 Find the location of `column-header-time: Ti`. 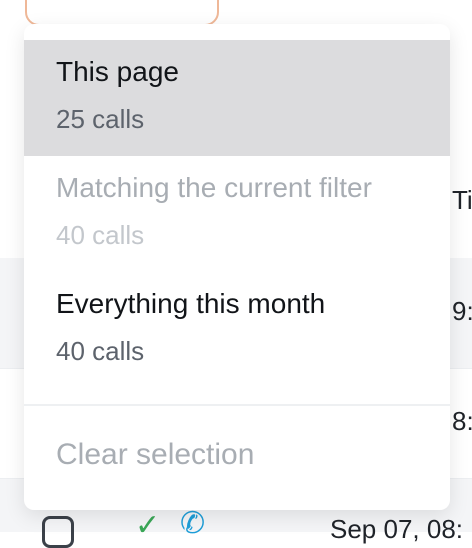

column-header-time: Ti is located at coordinates (462, 200).